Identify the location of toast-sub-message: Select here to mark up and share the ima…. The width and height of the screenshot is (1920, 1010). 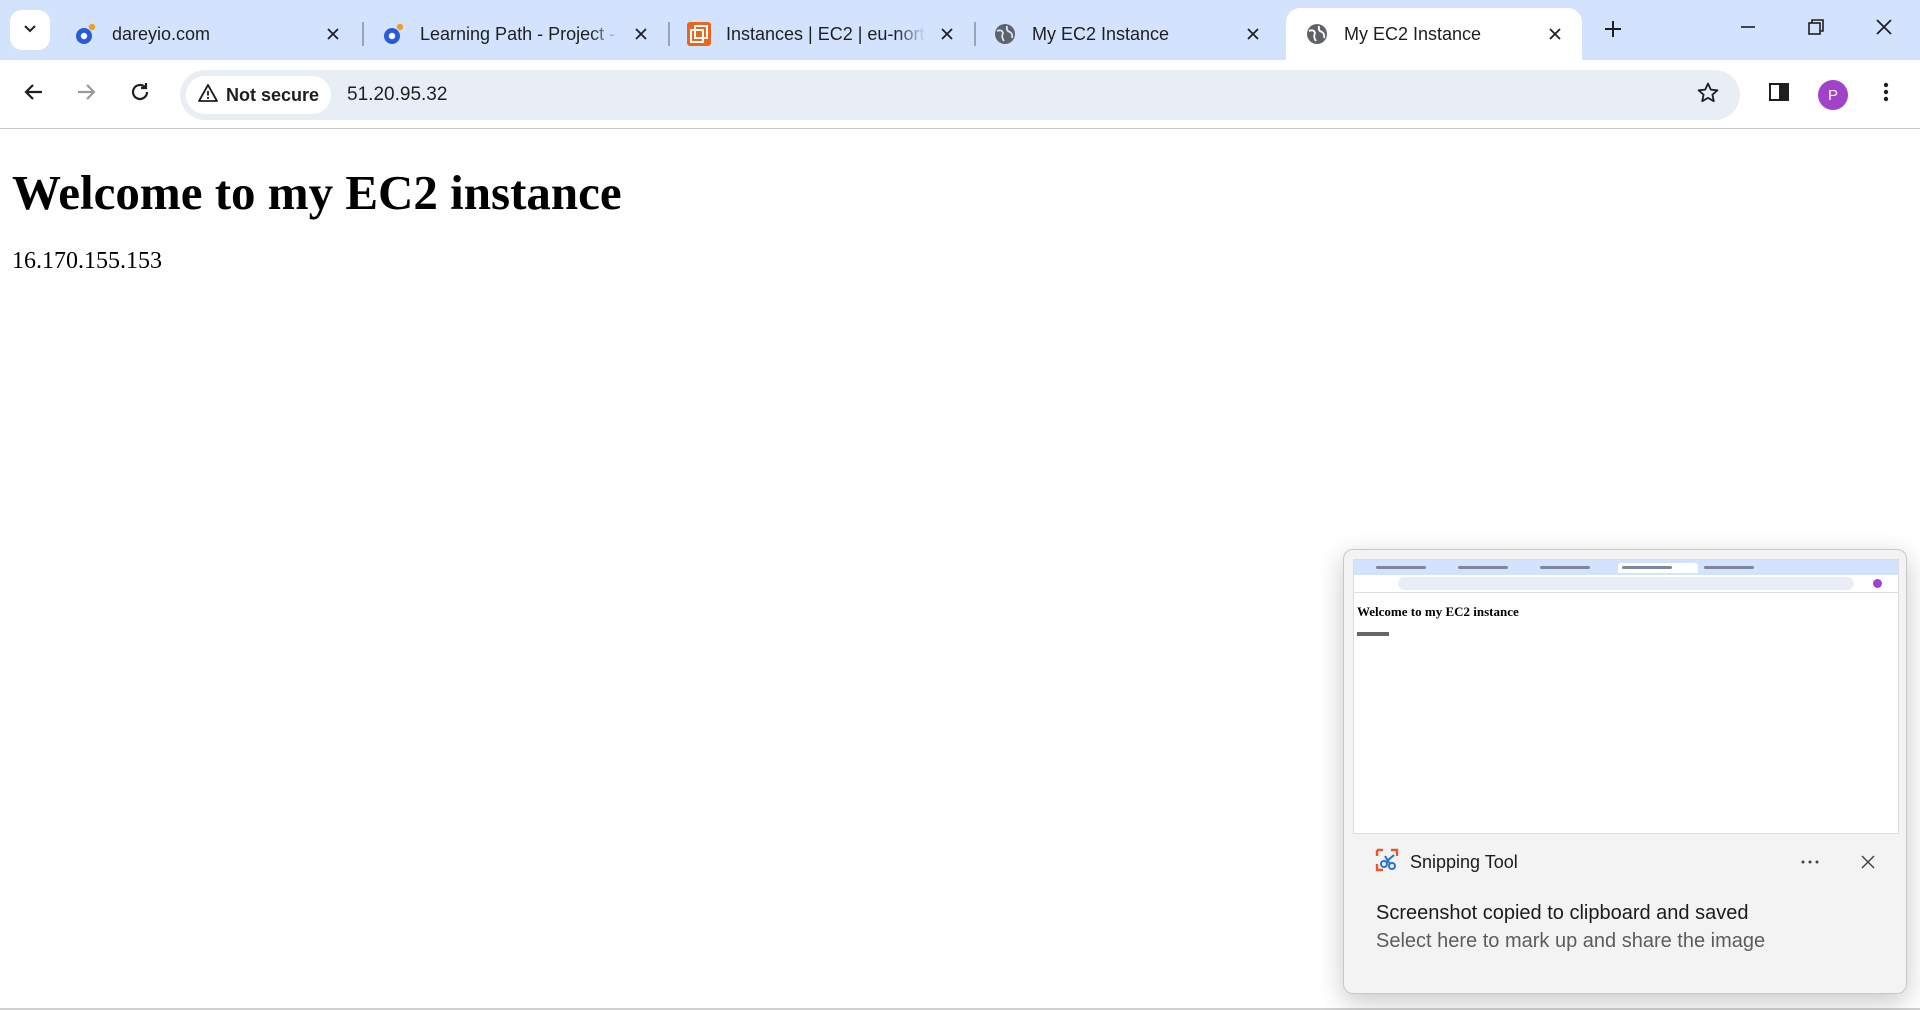
(1571, 941).